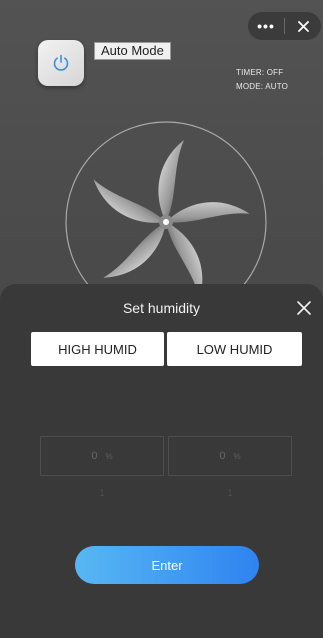 Image resolution: width=323 pixels, height=638 pixels. What do you see at coordinates (260, 72) in the screenshot?
I see `timer-status: TIMER: OFF` at bounding box center [260, 72].